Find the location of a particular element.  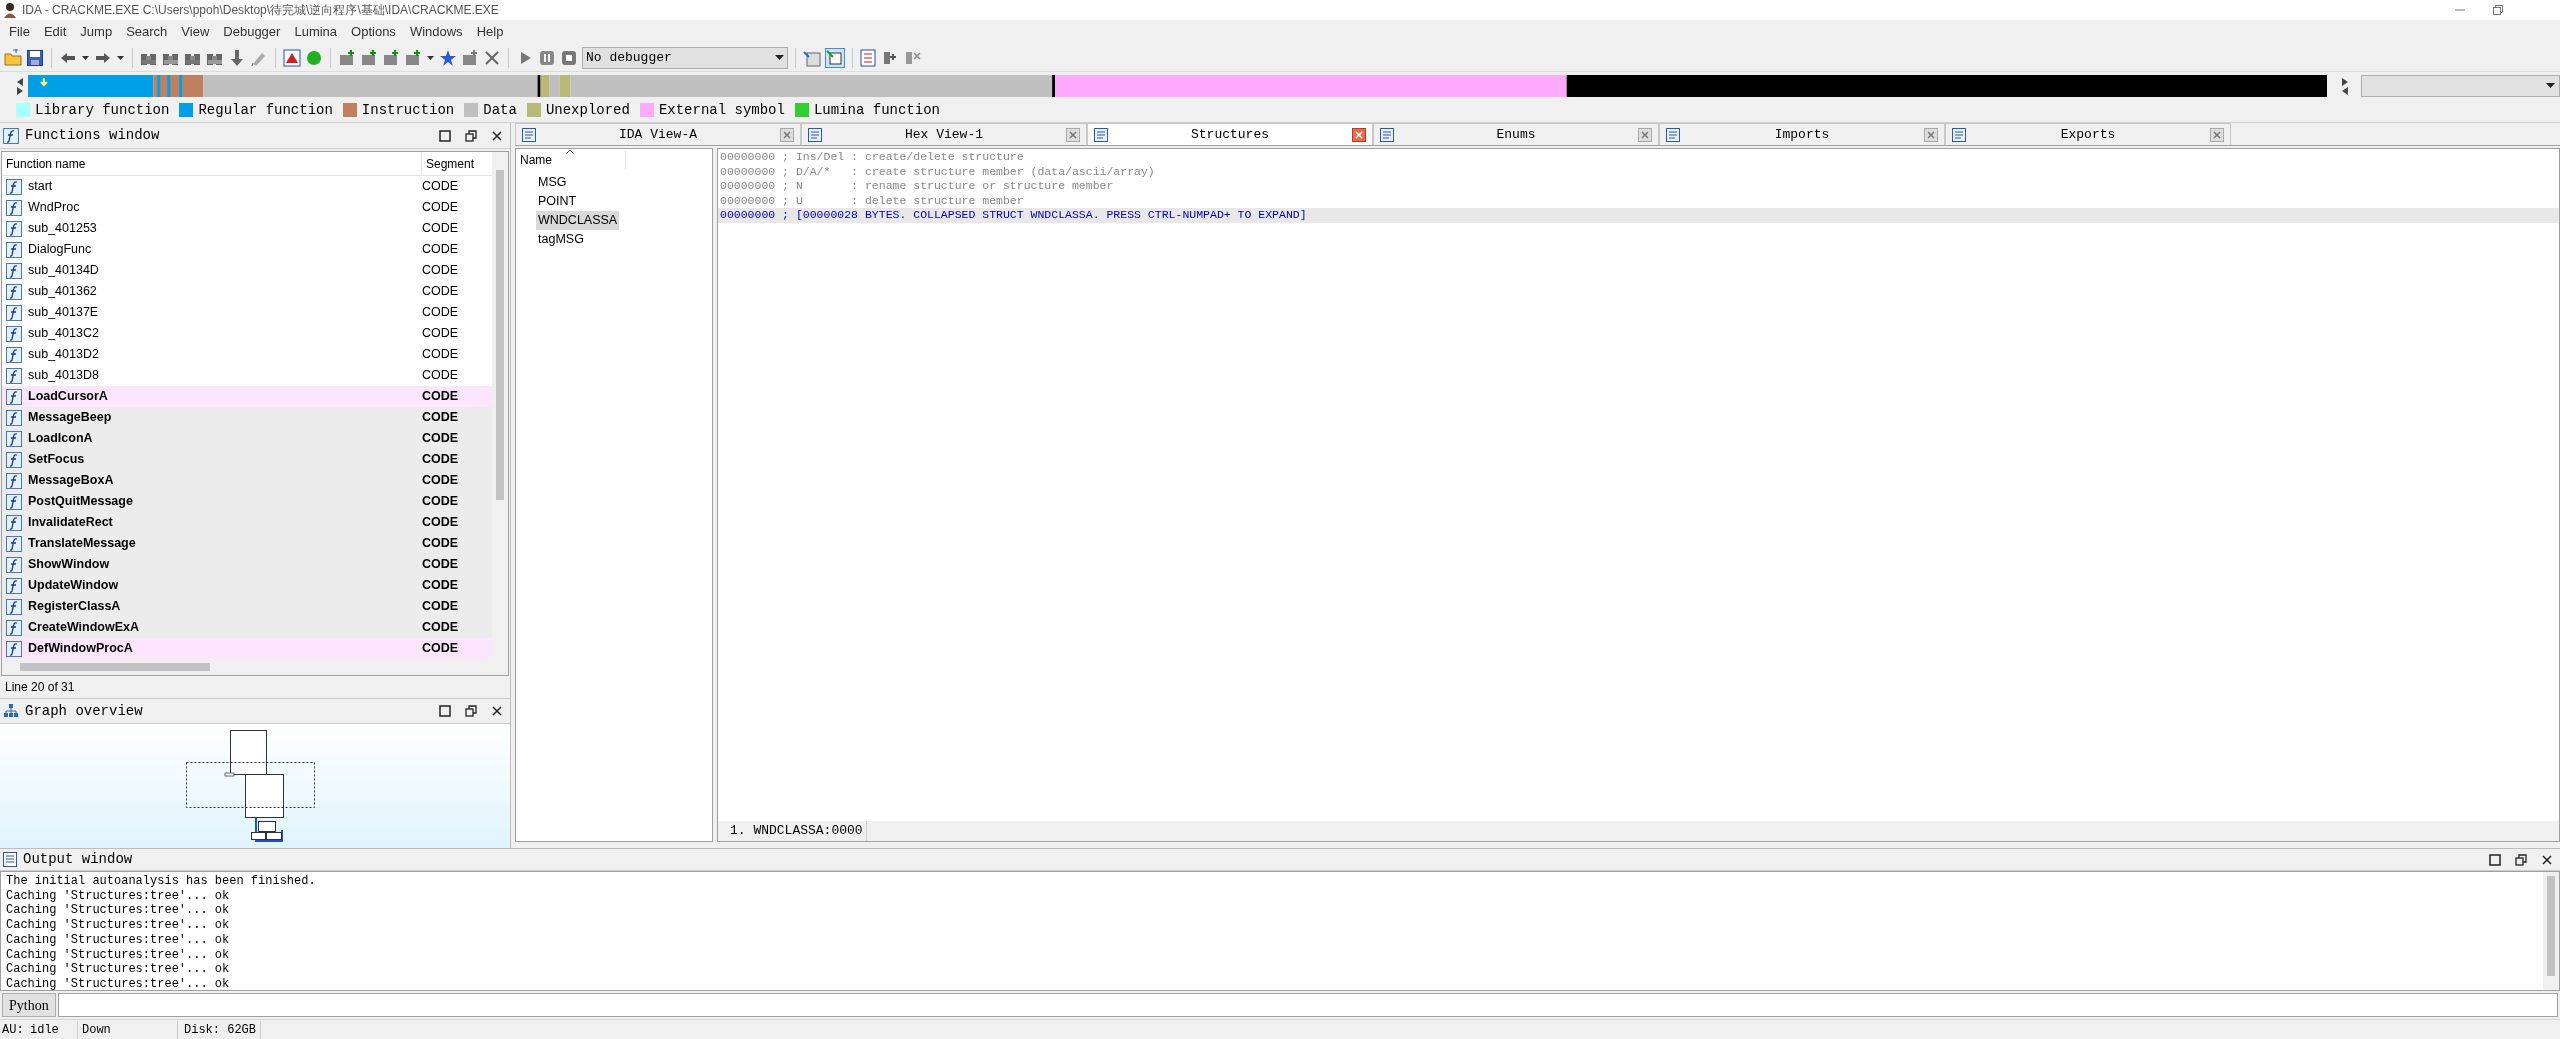

function-row: UpdateWindow CODE is located at coordinates (247, 585).